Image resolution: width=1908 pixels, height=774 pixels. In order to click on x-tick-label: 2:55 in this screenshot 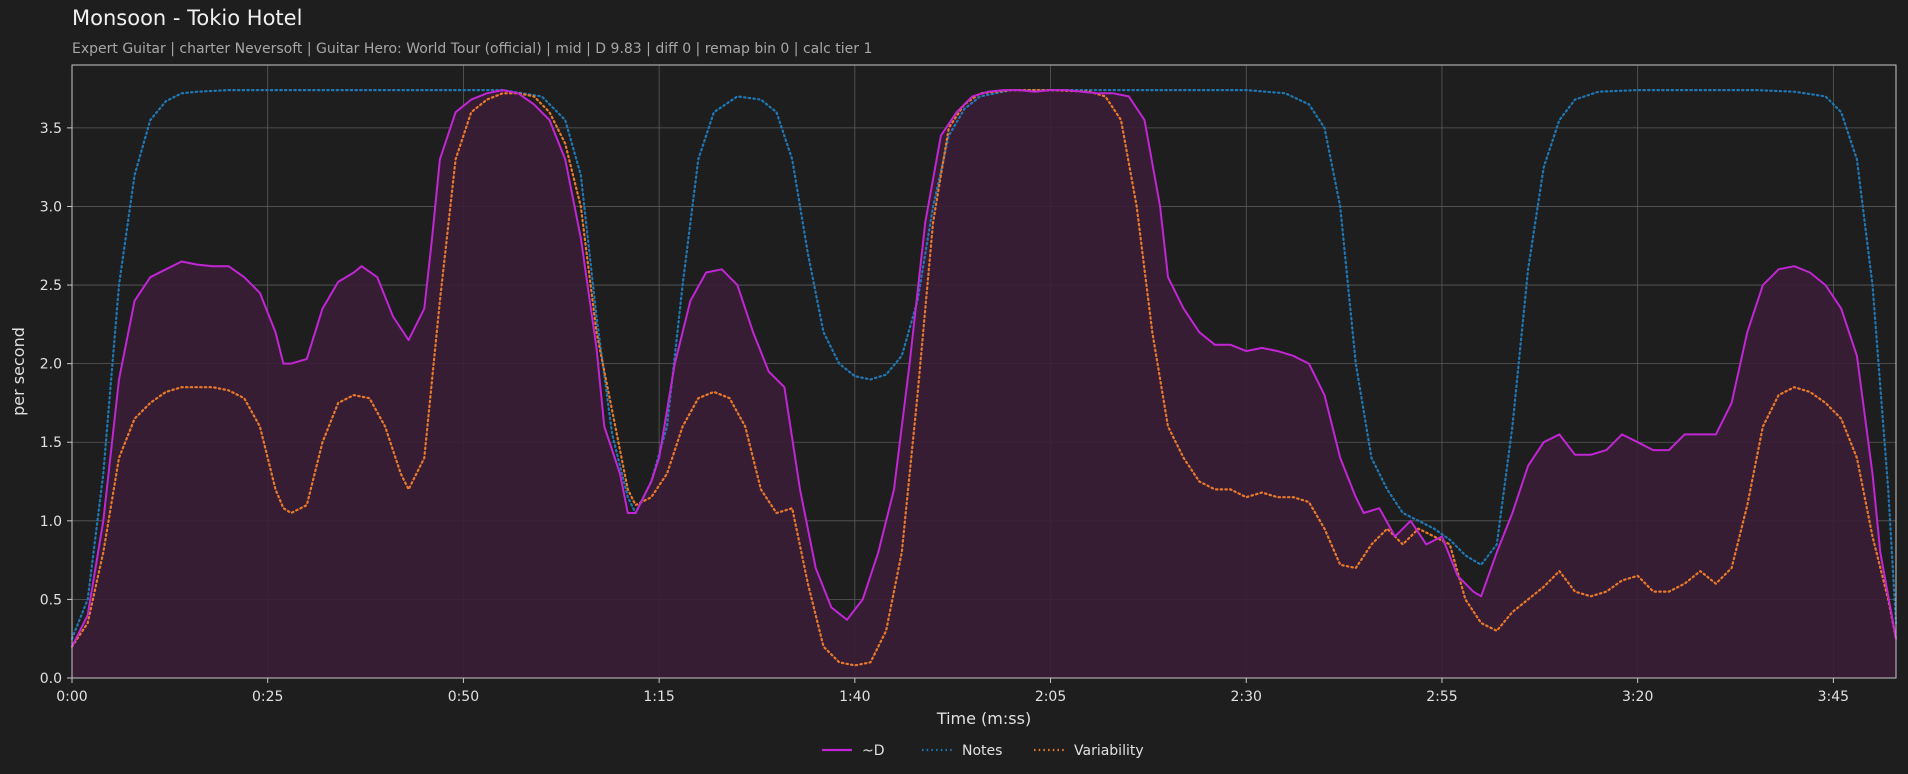, I will do `click(1441, 697)`.